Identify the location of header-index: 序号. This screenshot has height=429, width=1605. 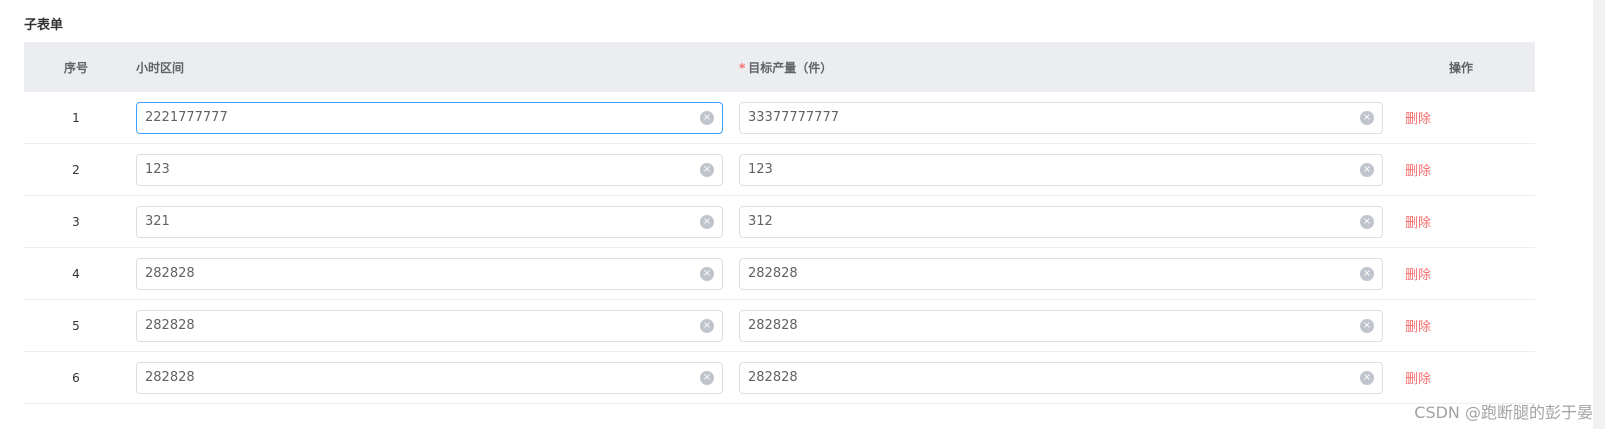
(75, 67).